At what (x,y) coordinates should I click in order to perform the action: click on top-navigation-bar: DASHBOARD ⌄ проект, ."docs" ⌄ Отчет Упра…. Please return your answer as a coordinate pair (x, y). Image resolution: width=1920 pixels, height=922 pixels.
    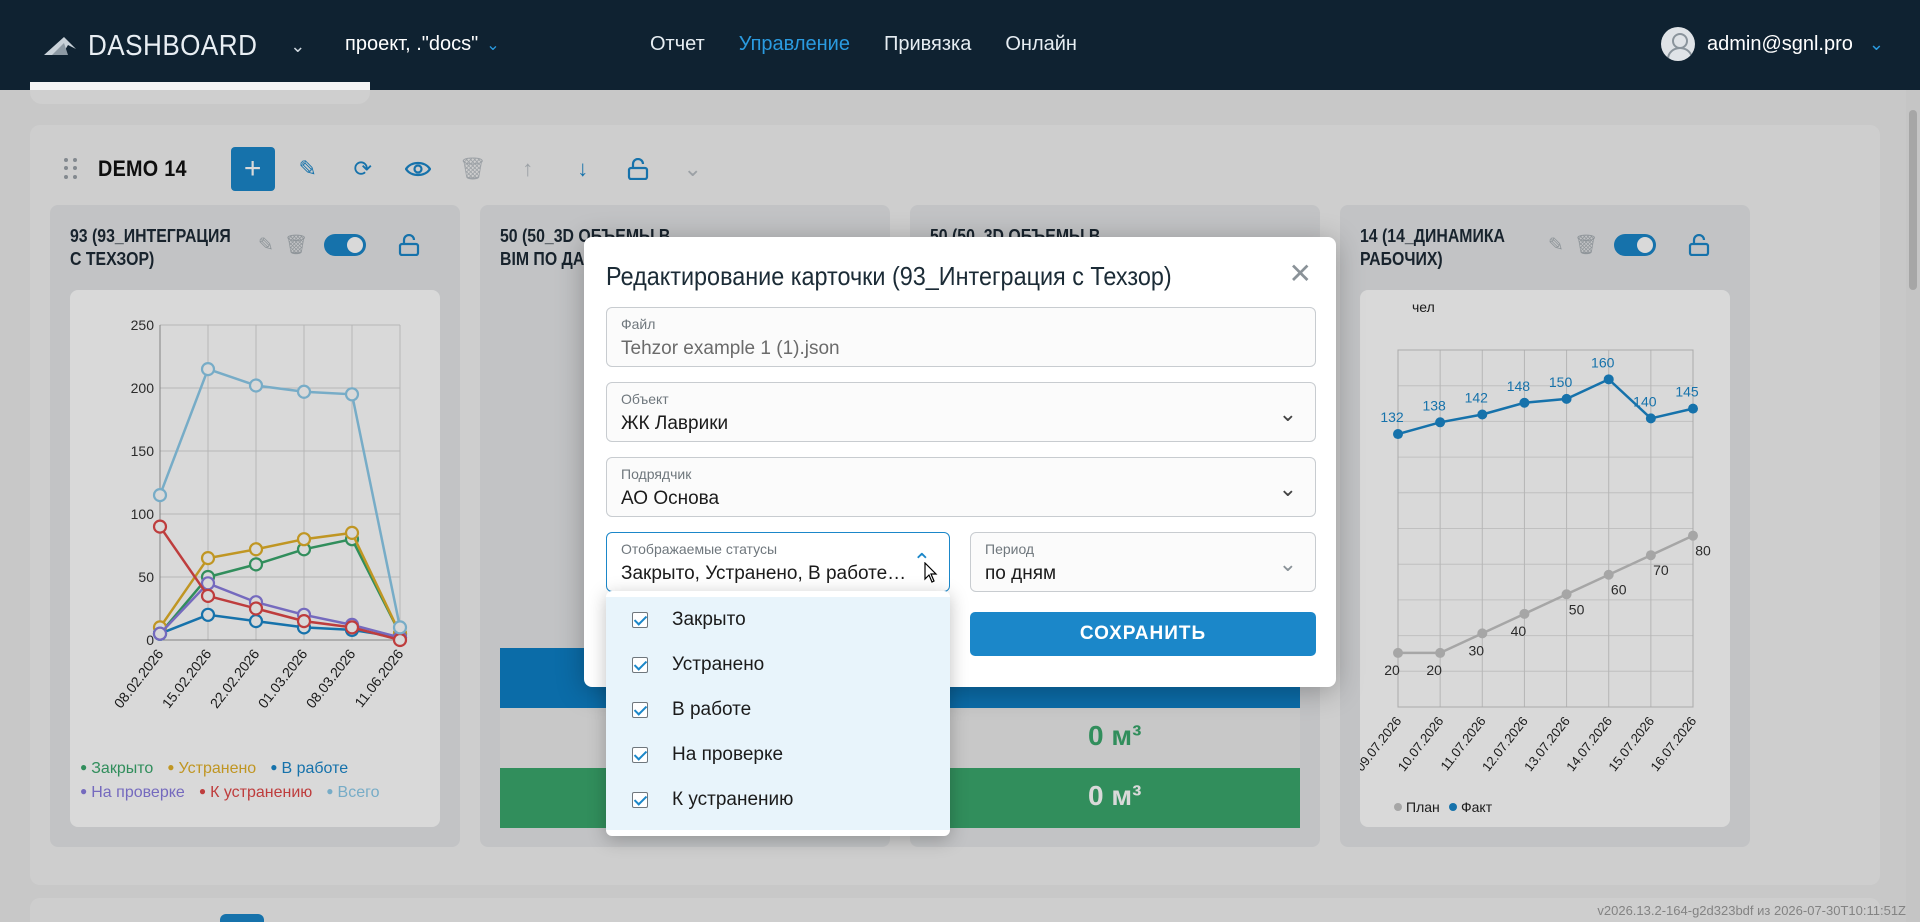
    Looking at the image, I should click on (960, 45).